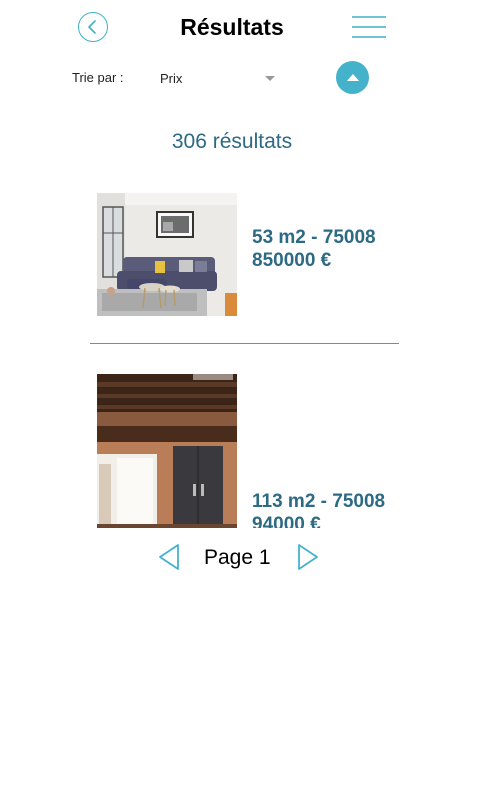 This screenshot has height=800, width=480. I want to click on apartment-interior-photo, so click(167, 451).